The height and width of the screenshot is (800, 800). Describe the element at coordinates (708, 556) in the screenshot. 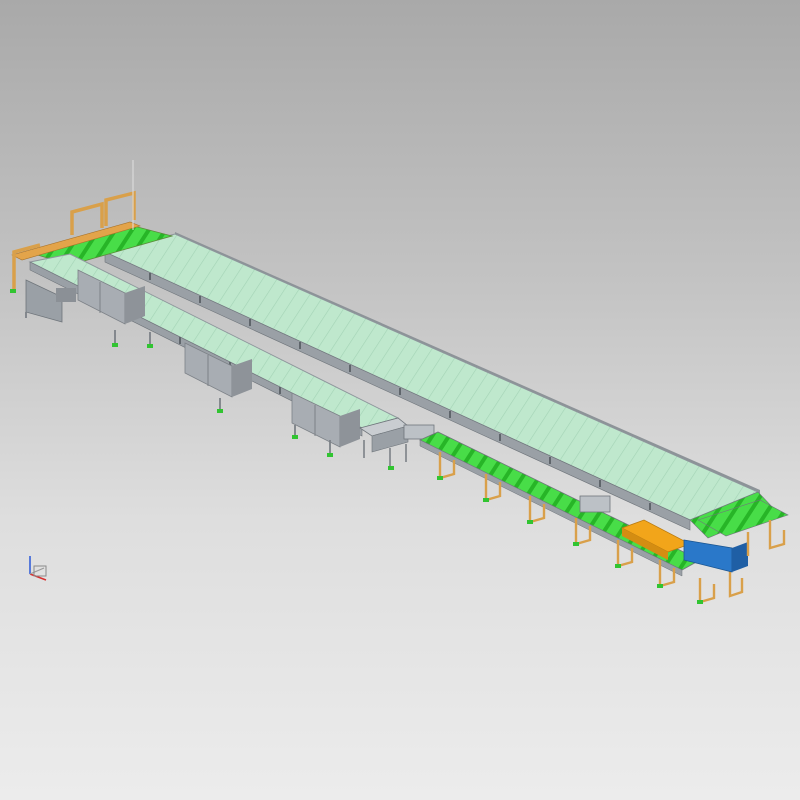

I see `blue-guard` at that location.